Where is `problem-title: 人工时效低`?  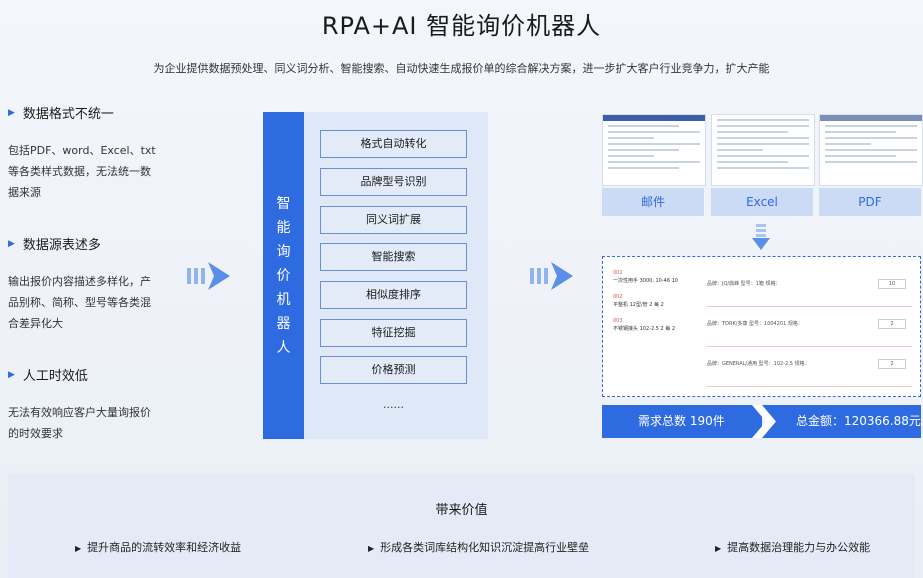 problem-title: 人工时效低 is located at coordinates (55, 376).